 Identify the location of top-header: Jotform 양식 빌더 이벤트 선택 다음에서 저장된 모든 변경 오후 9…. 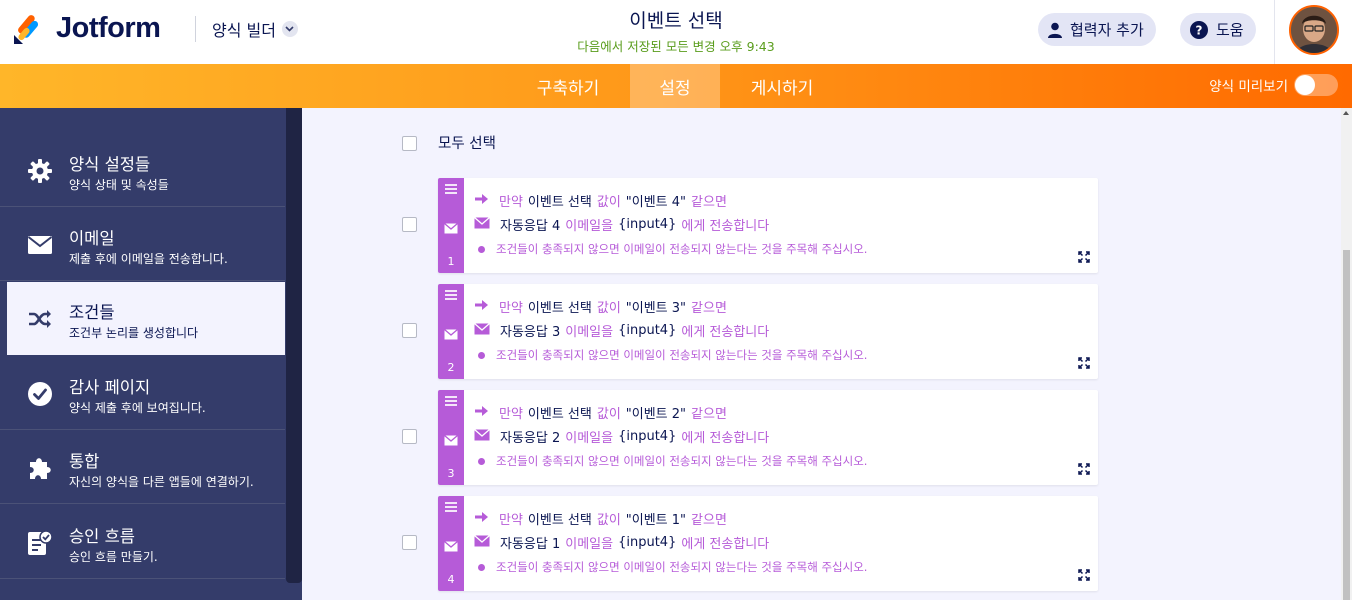
(676, 32).